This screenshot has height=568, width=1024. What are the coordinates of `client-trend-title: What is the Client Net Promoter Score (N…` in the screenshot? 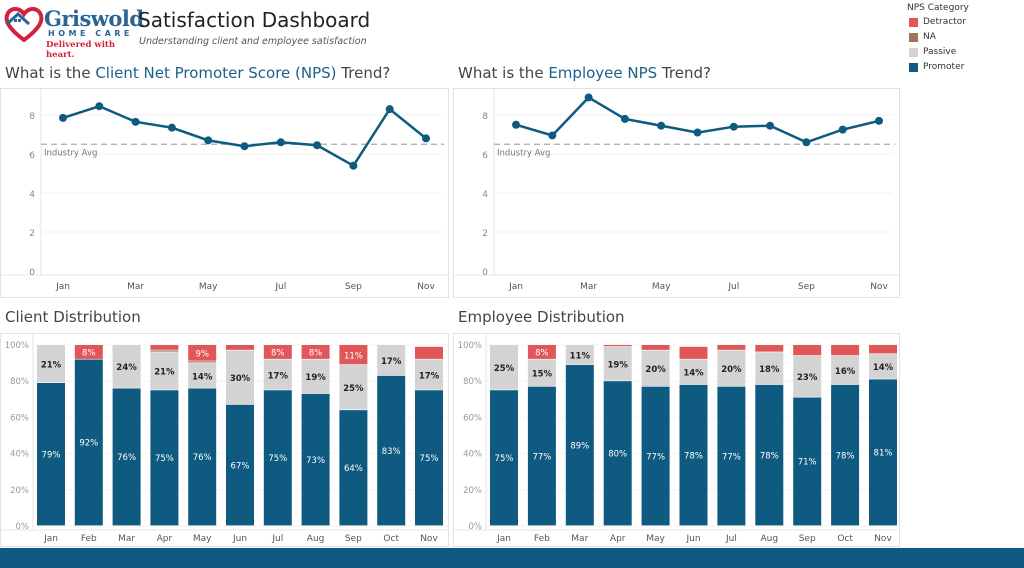 It's located at (198, 73).